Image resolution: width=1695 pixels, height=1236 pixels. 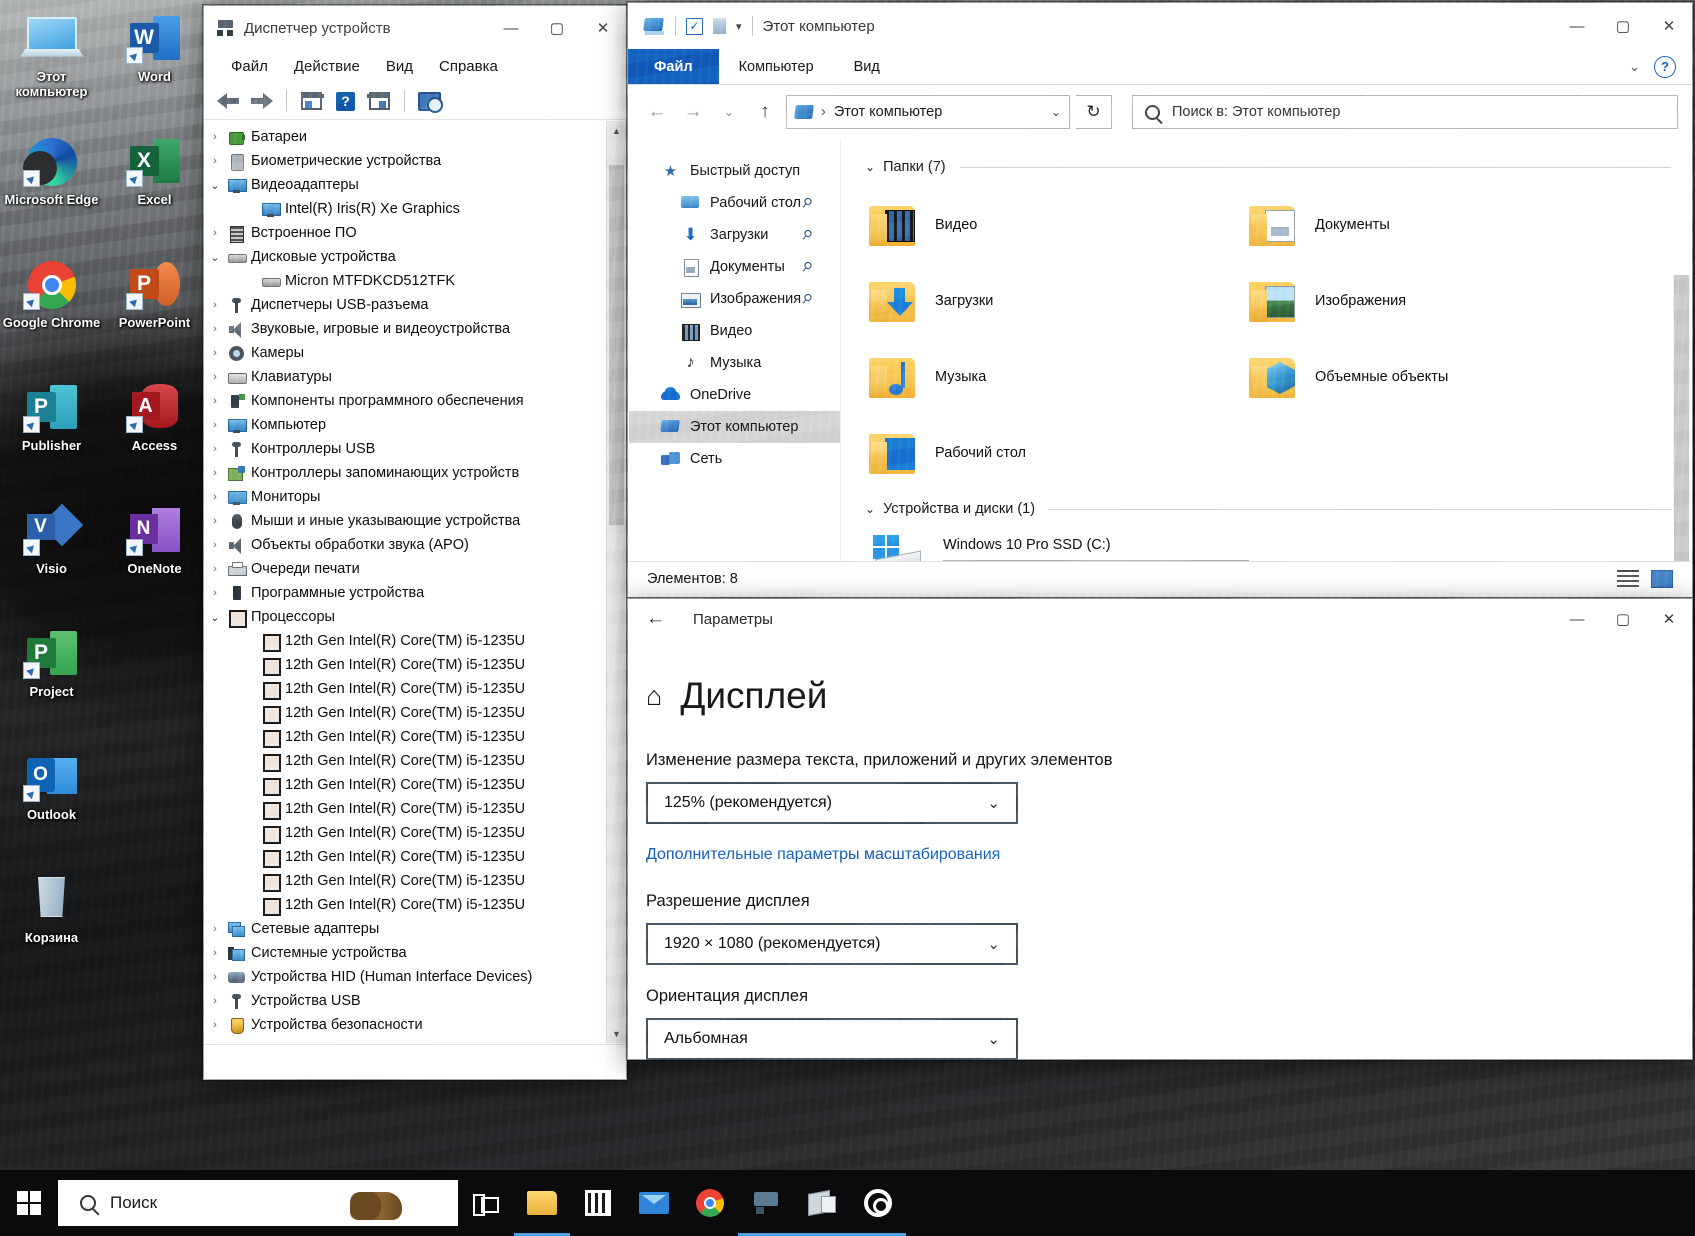 What do you see at coordinates (734, 171) in the screenshot?
I see `nav-item-star: ★ Быстрый доступ` at bounding box center [734, 171].